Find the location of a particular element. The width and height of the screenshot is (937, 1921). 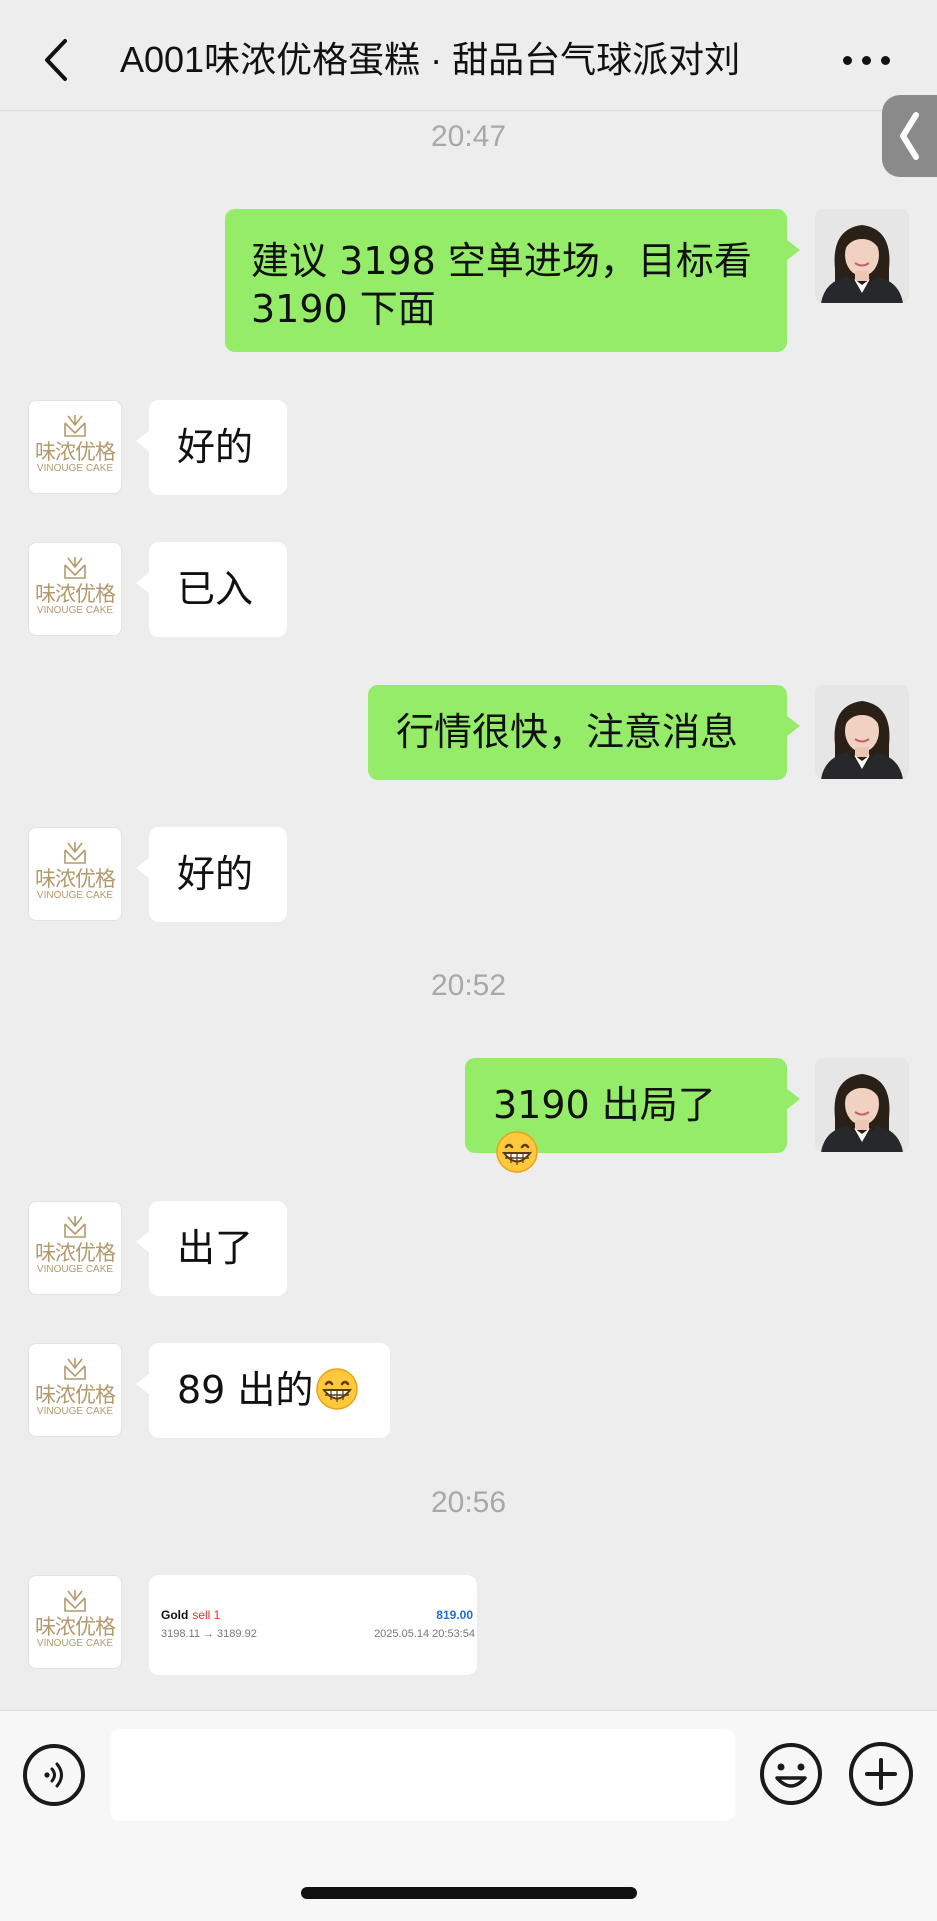

trade-prices: 3198.11 → 3189.92 is located at coordinates (209, 1634).